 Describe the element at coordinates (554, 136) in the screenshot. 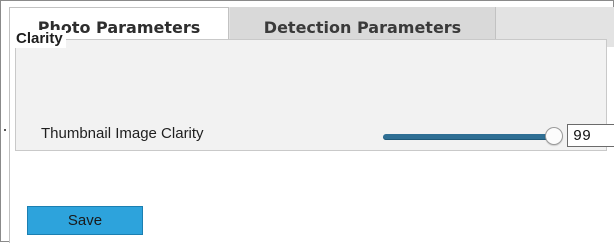

I see `slider-thumb` at that location.